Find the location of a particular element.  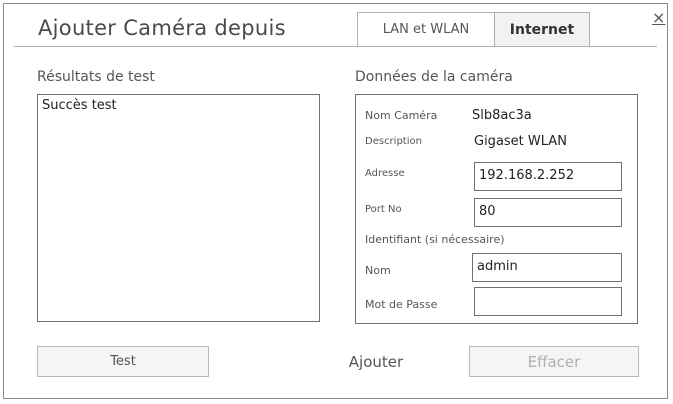

address-value: 192.168.2.252 is located at coordinates (527, 175).